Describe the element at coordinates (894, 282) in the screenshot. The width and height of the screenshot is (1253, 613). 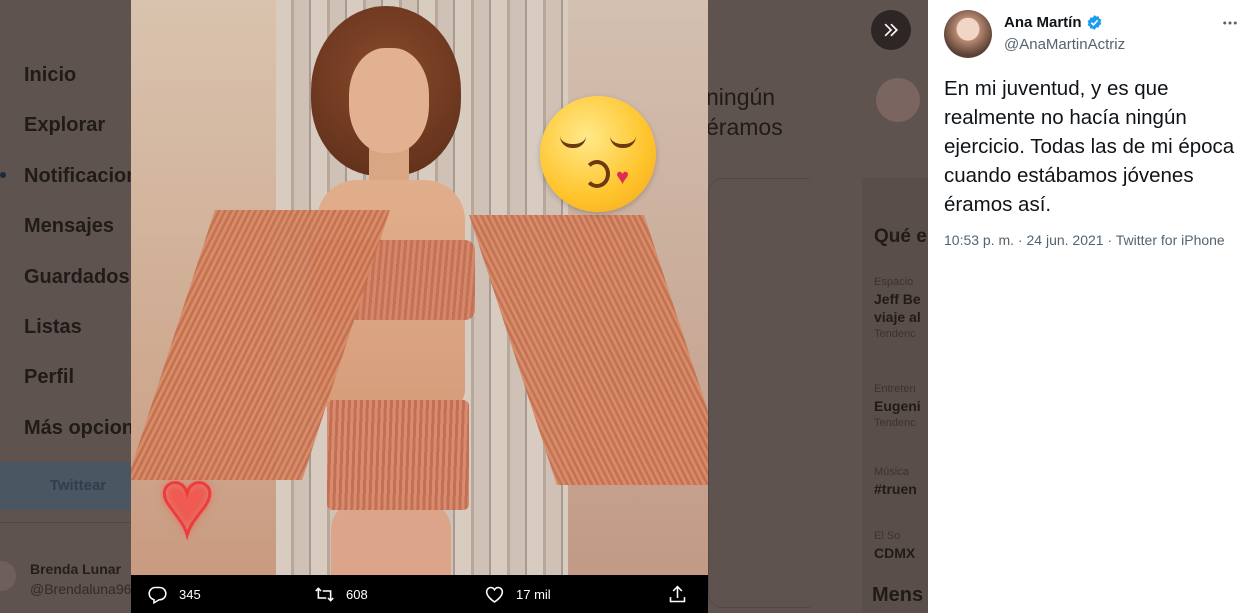
I see `trend-context: Espacio` at that location.